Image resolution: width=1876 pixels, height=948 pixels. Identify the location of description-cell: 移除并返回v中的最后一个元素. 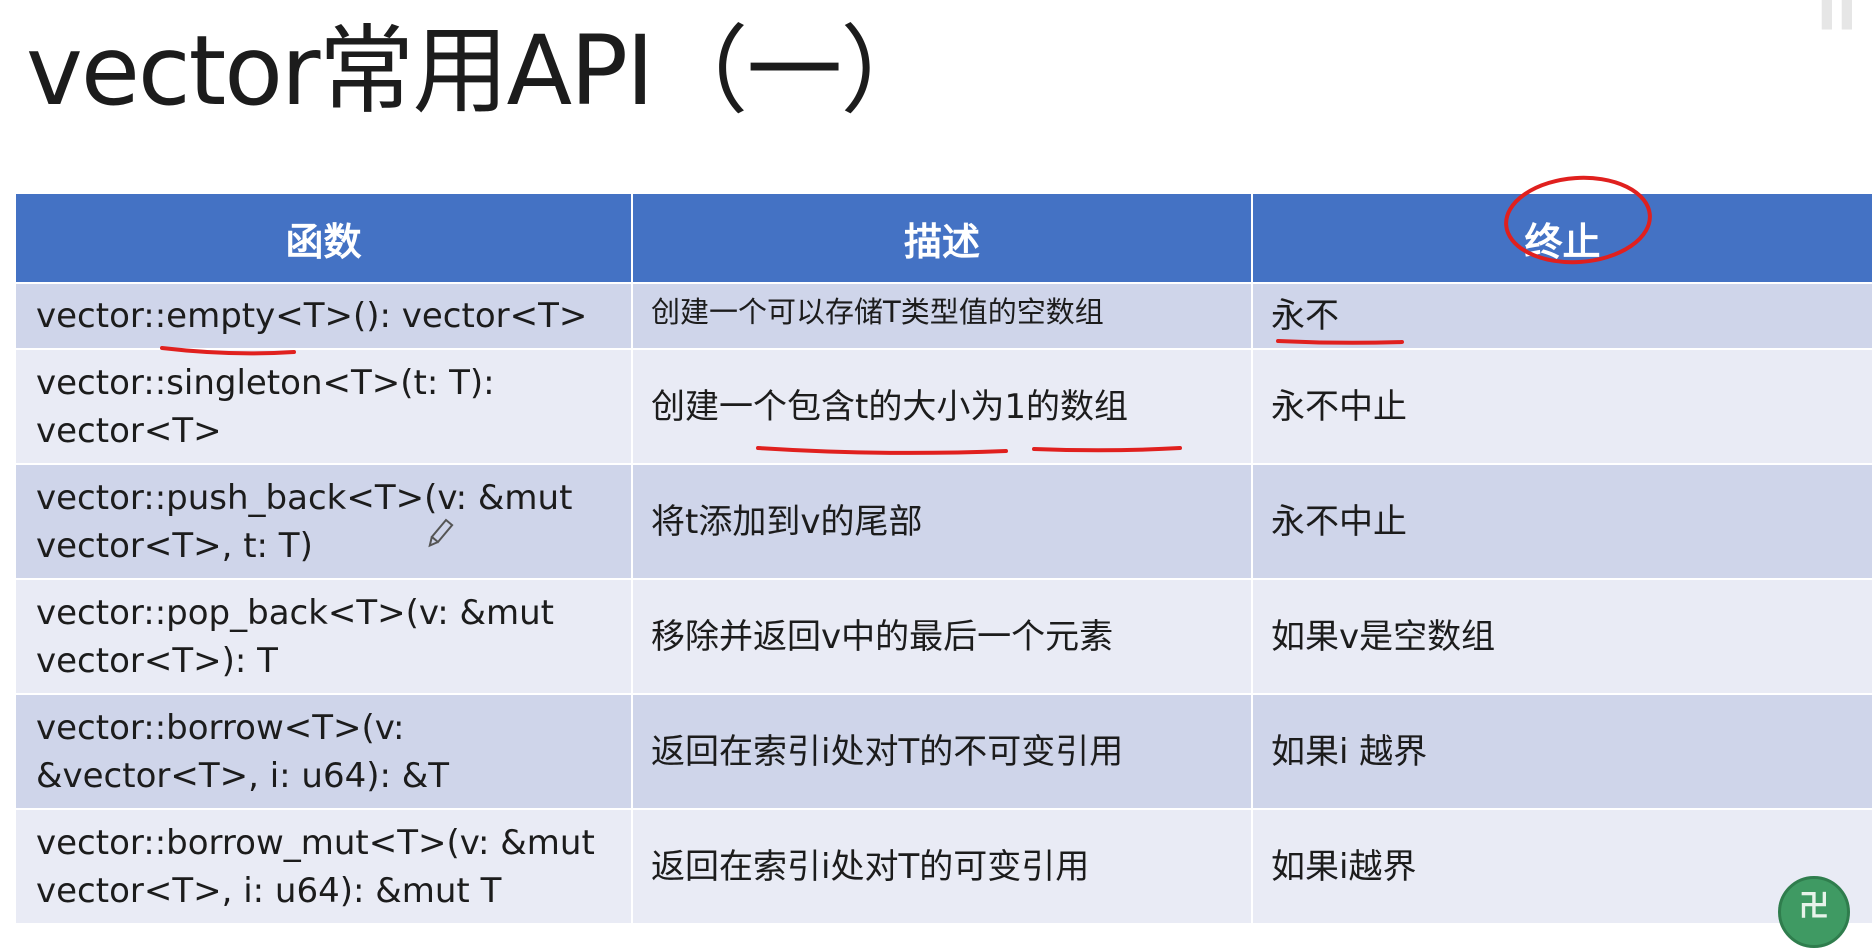
(942, 636).